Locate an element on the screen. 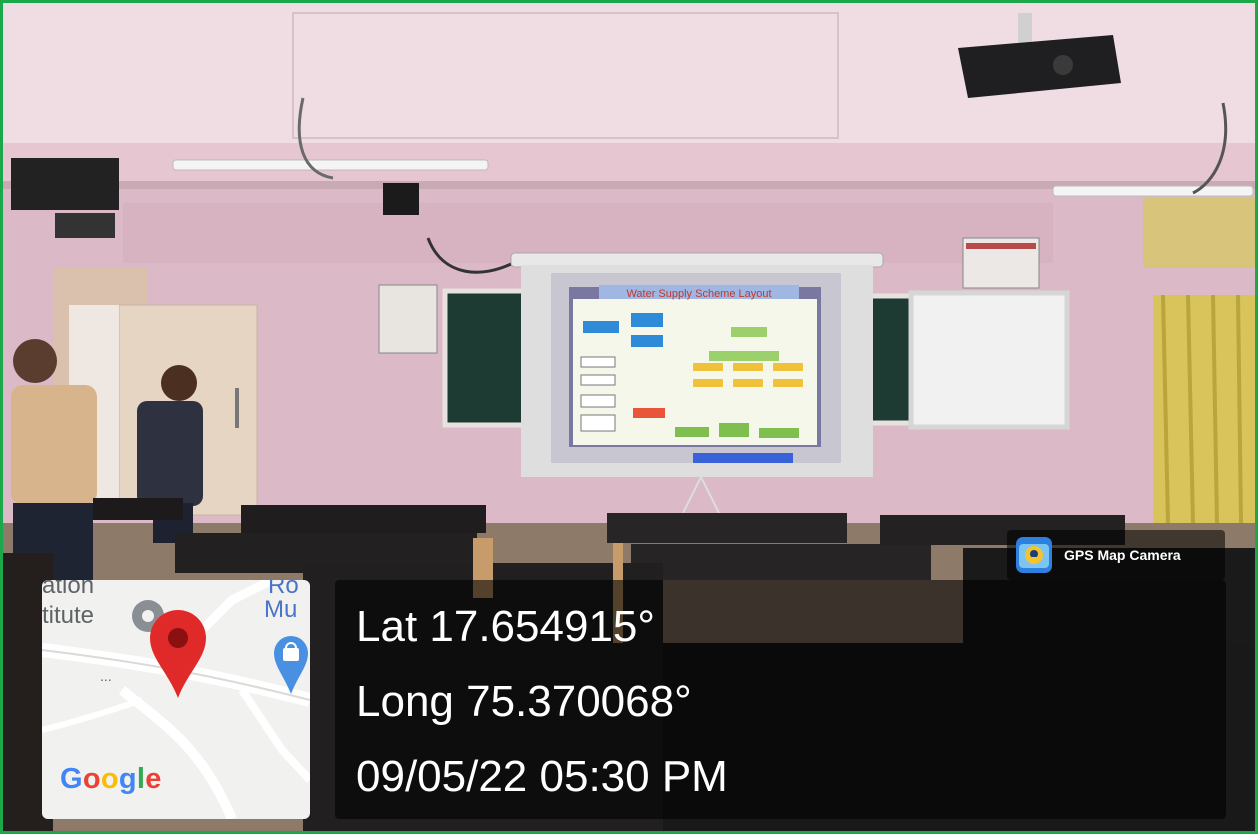 The height and width of the screenshot is (834, 1258). greenboard-right is located at coordinates (891, 359).